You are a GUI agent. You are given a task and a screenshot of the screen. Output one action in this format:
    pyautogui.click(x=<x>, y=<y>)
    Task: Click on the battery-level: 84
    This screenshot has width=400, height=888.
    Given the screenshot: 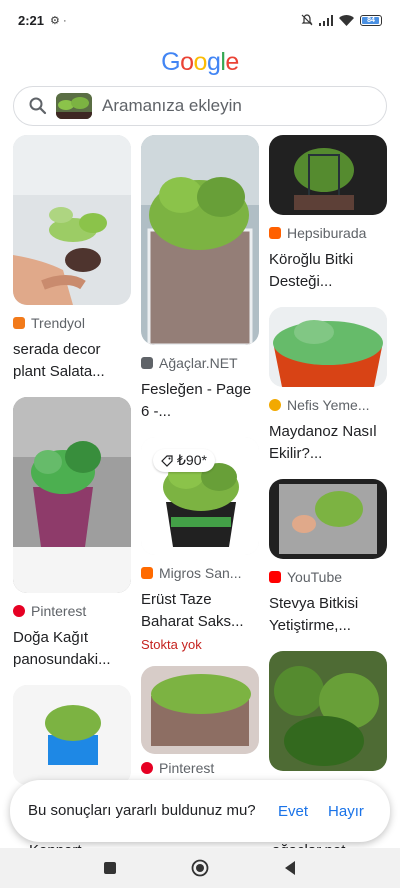 What is the action you would take?
    pyautogui.click(x=371, y=20)
    